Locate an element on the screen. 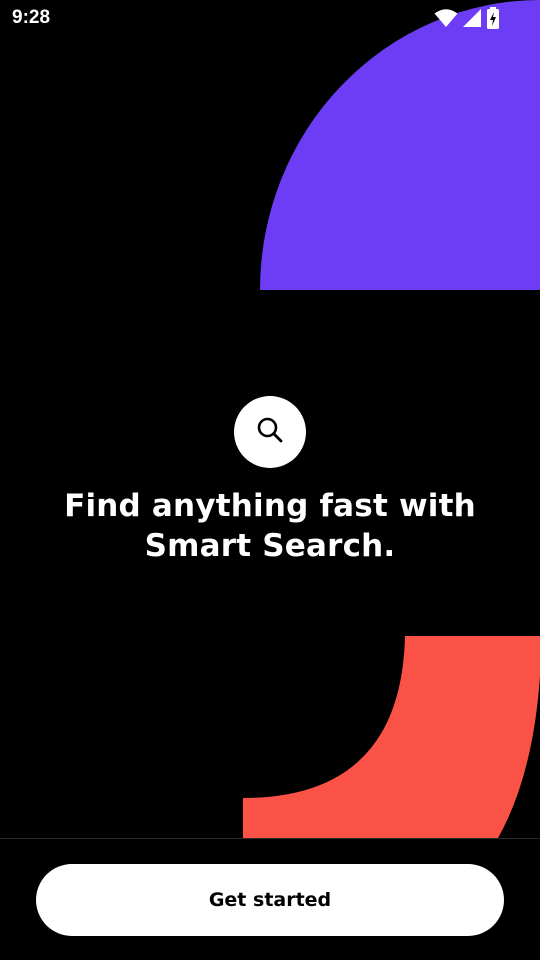 This screenshot has width=540, height=960. search-badge is located at coordinates (270, 432).